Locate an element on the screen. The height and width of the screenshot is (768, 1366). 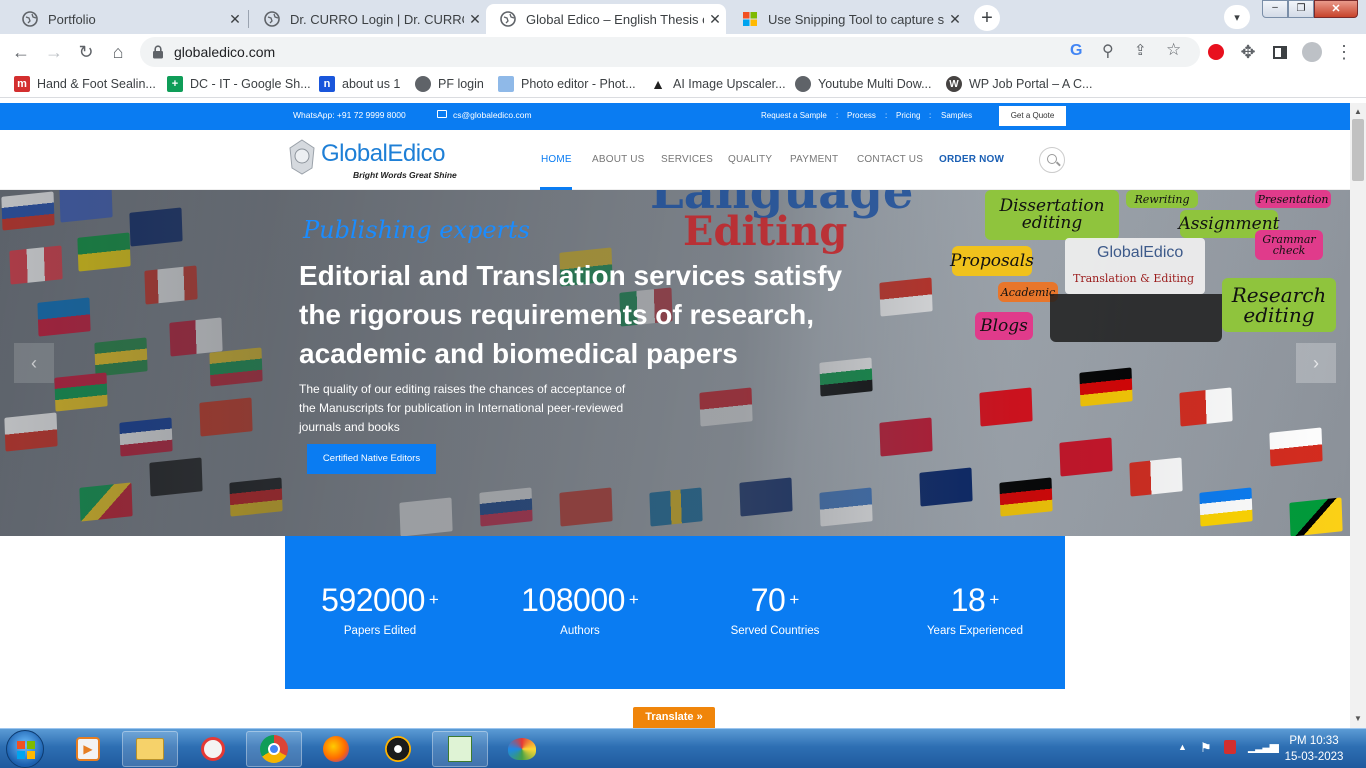
google-icon: G is located at coordinates (1076, 51).